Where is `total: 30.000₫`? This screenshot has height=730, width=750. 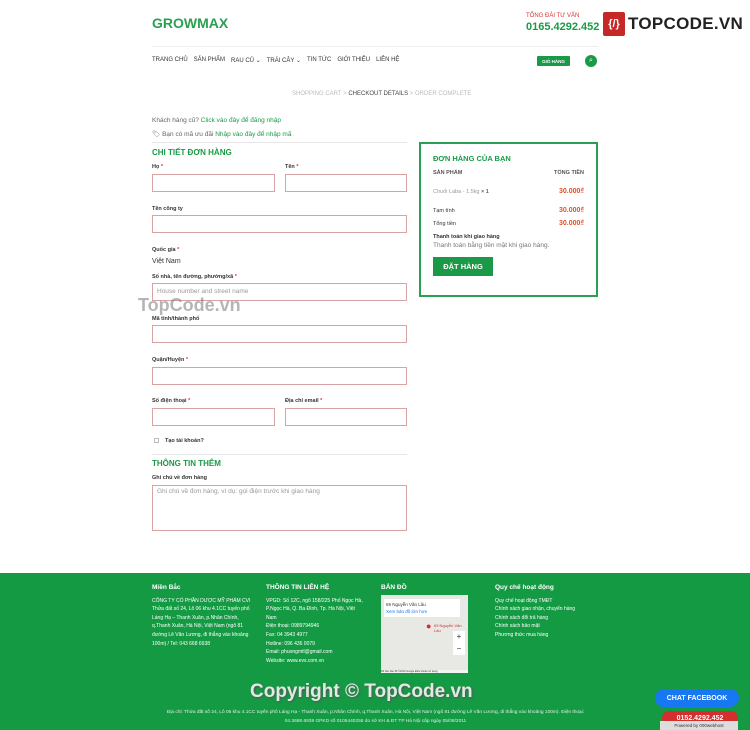 total: 30.000₫ is located at coordinates (571, 223).